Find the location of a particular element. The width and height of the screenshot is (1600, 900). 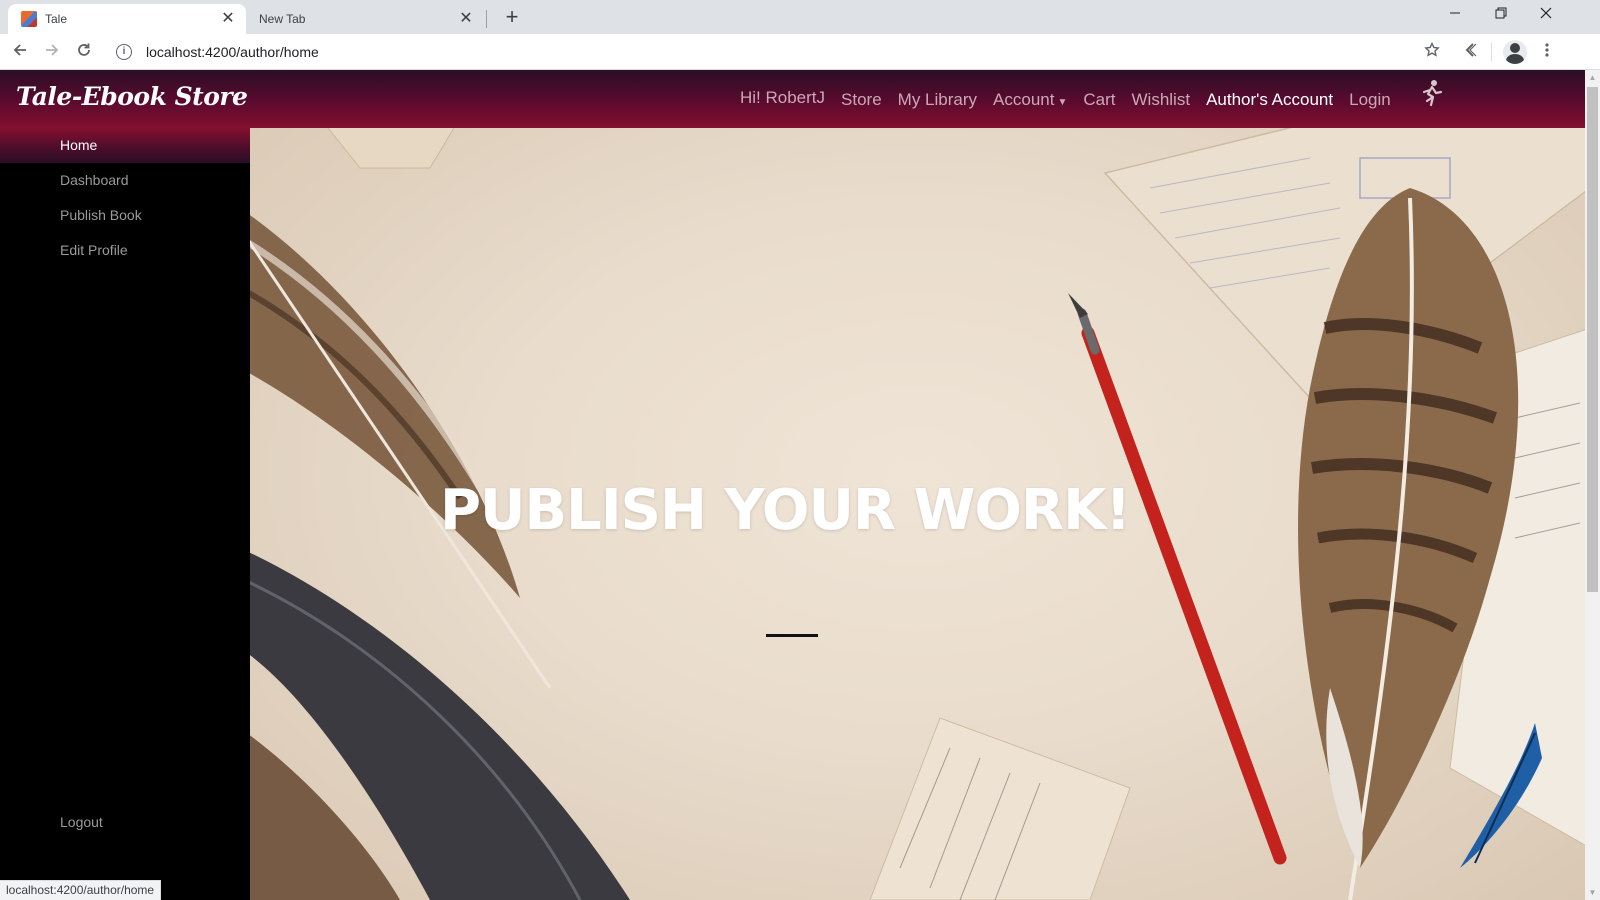

extension-icon is located at coordinates (1471, 50).